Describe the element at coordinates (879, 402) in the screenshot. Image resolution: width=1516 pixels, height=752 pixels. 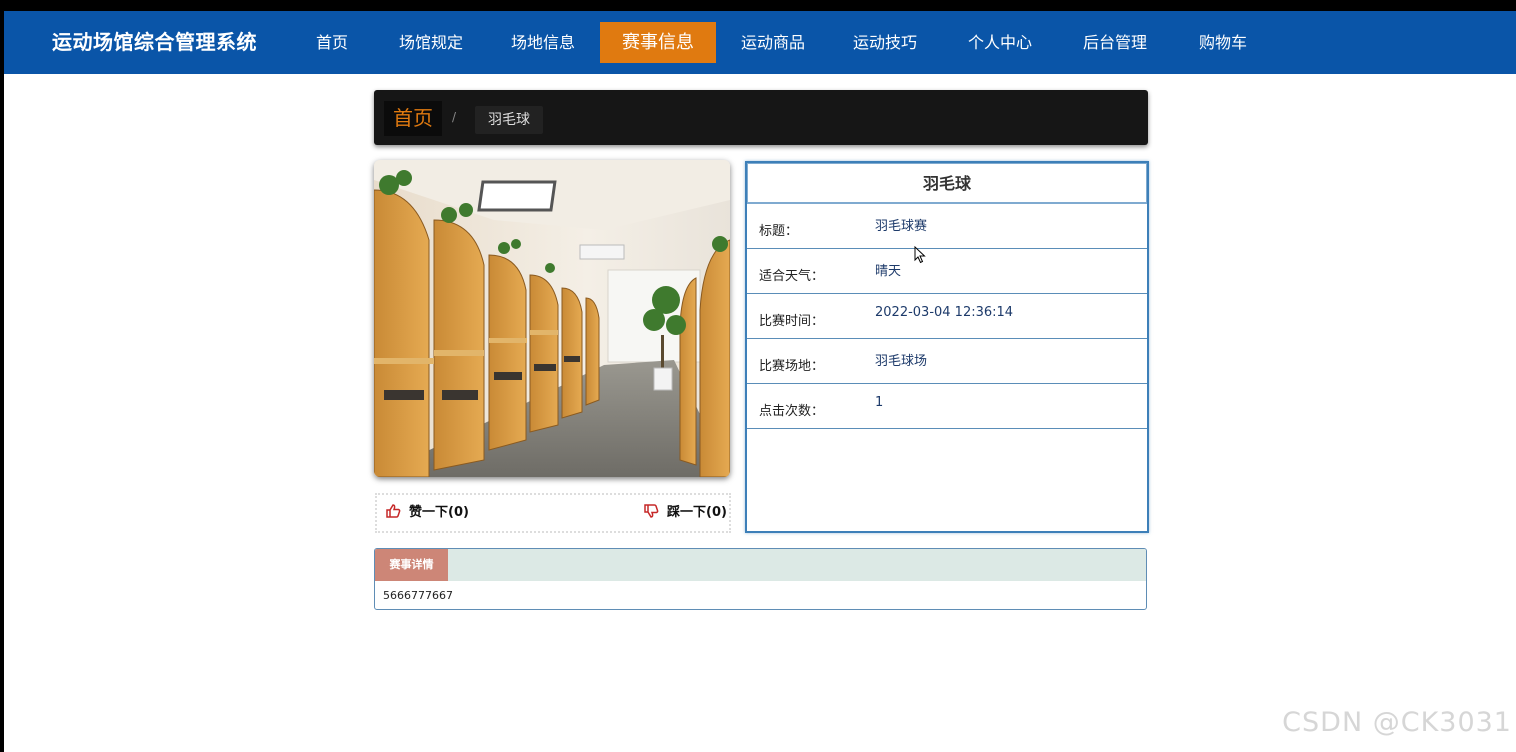
I see `info-value: 1` at that location.